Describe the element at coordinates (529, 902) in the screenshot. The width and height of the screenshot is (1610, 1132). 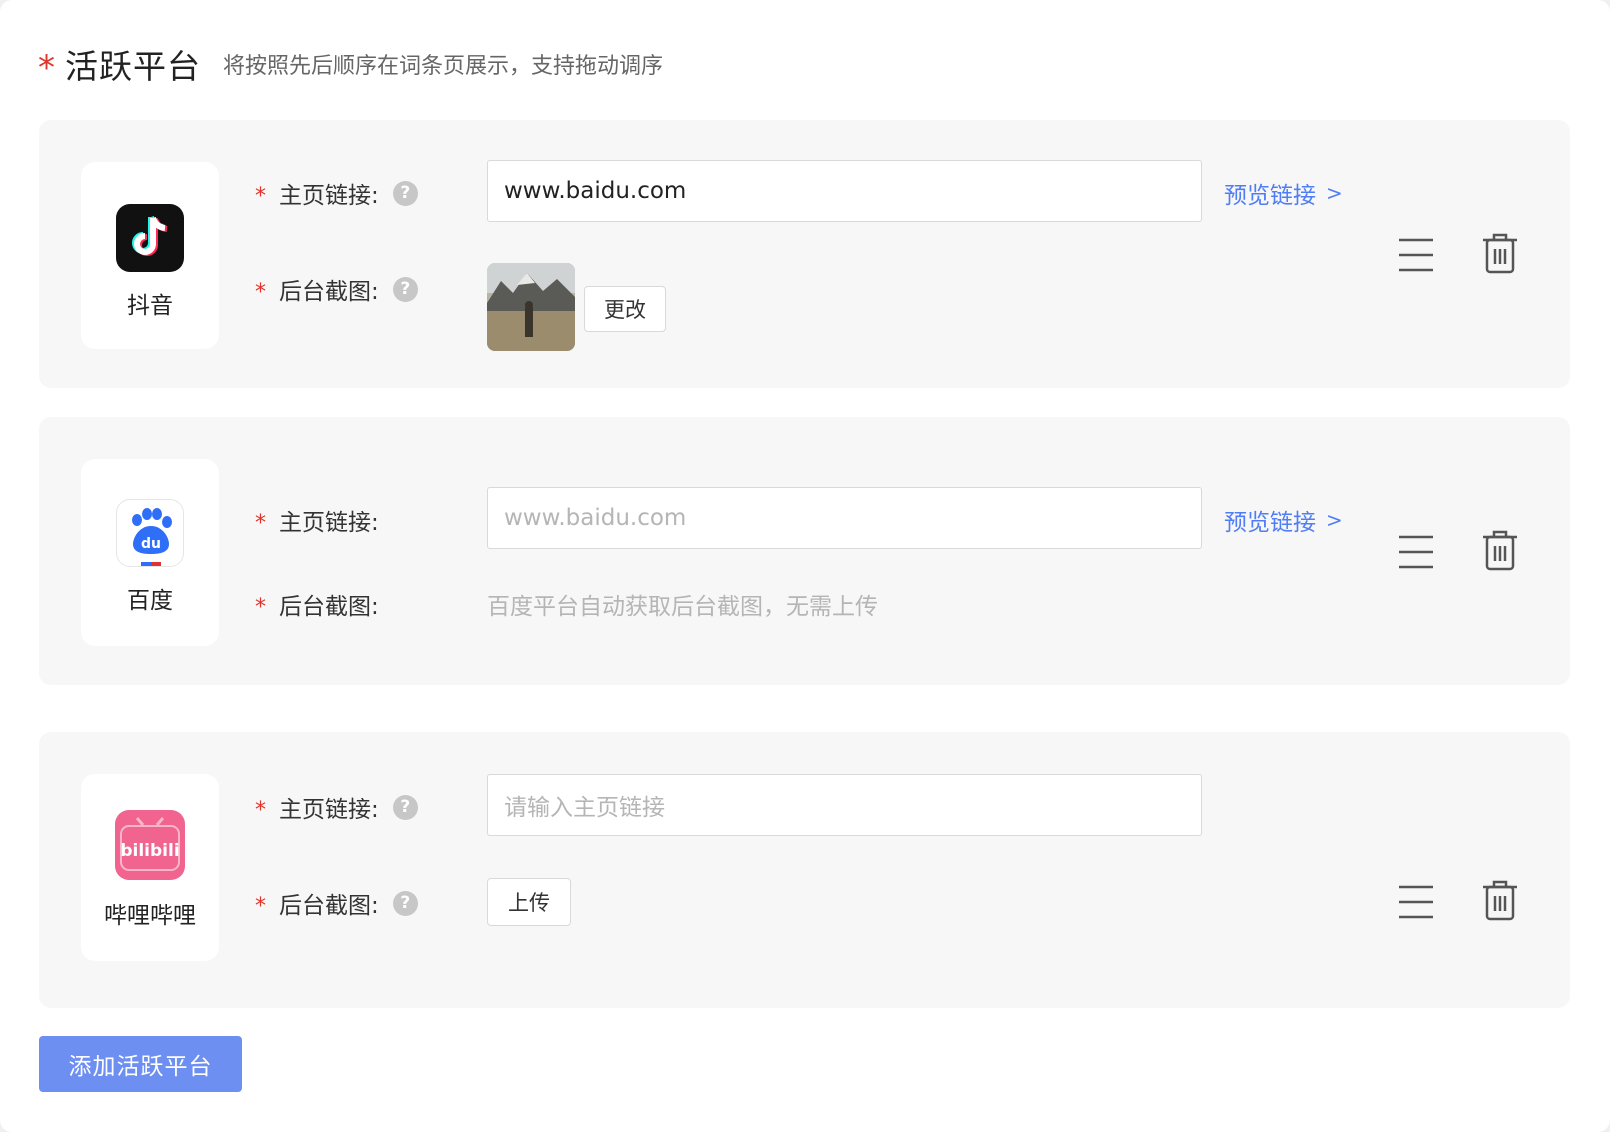
I see `upload-screenshot-button: 上传` at that location.